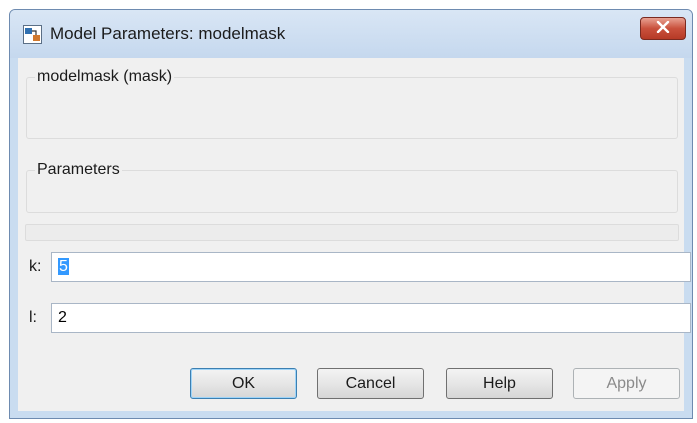 The height and width of the screenshot is (423, 697). Describe the element at coordinates (371, 318) in the screenshot. I see `param-l-input: 2` at that location.